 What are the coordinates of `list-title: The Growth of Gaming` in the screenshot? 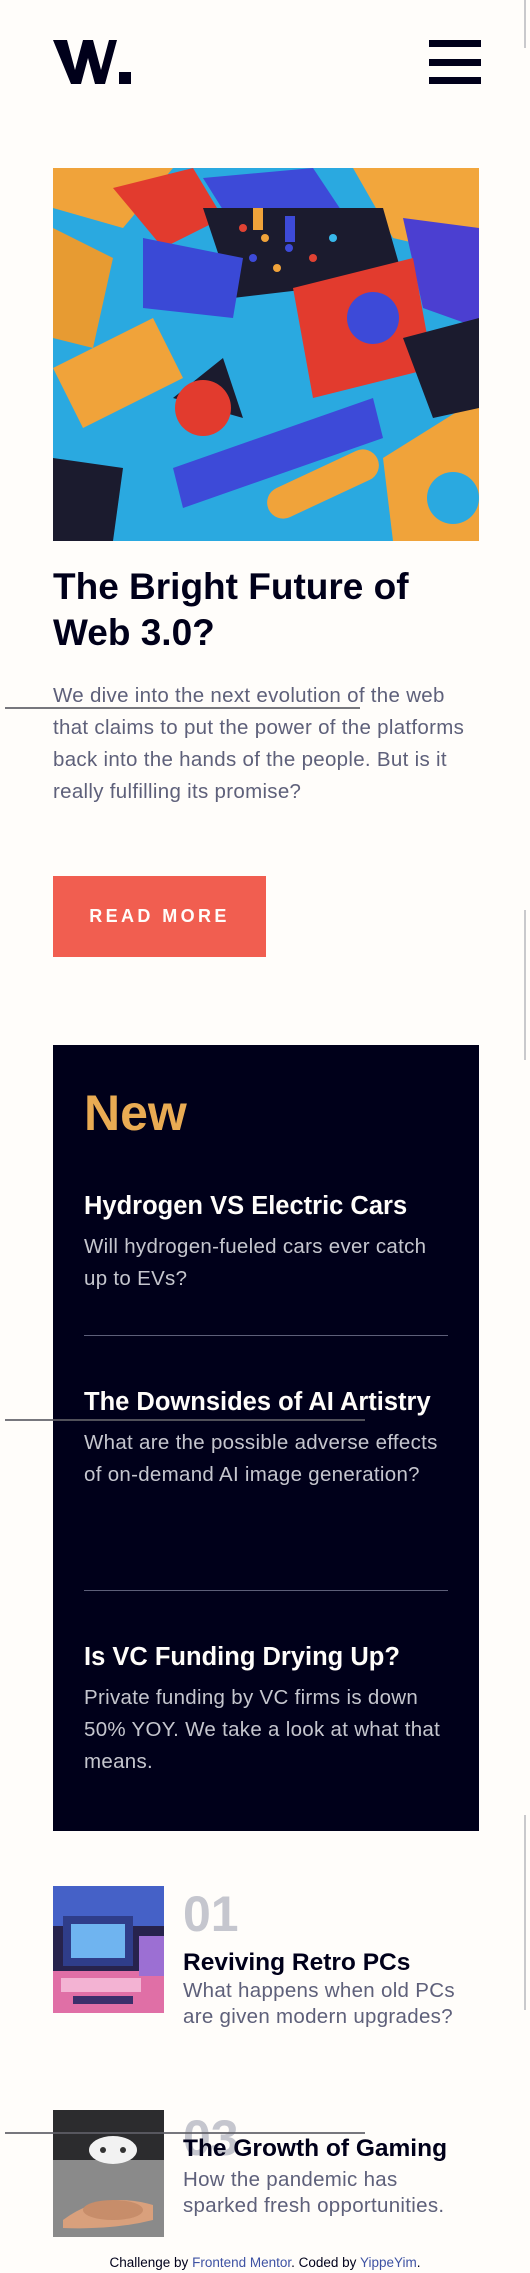 It's located at (315, 2149).